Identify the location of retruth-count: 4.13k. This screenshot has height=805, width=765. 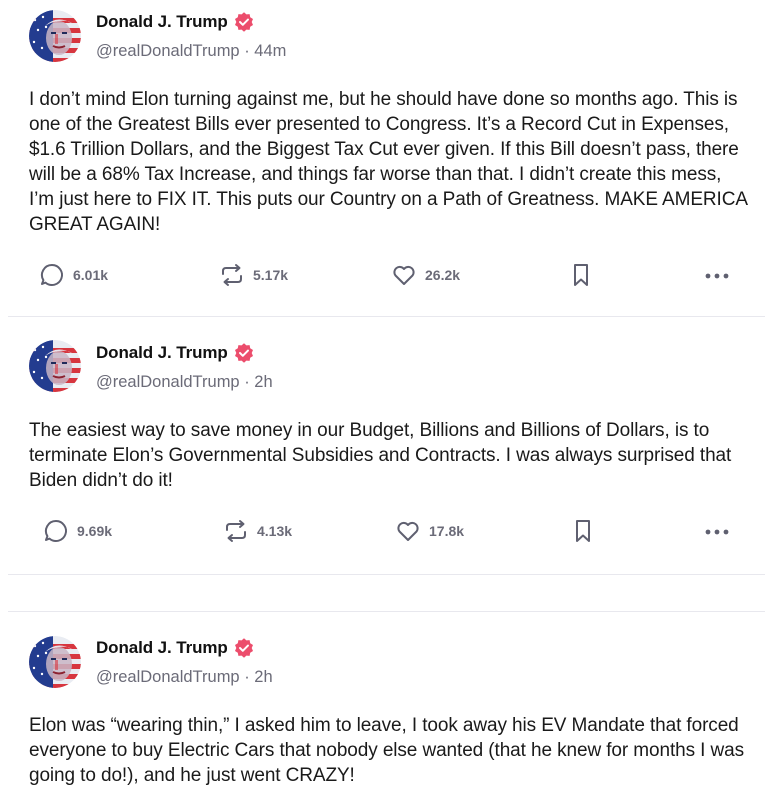
(275, 531).